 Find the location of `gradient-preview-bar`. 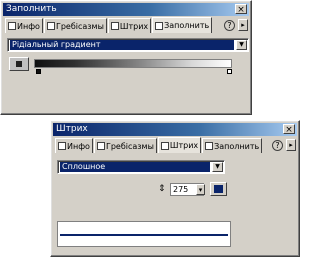

gradient-preview-bar is located at coordinates (133, 63).